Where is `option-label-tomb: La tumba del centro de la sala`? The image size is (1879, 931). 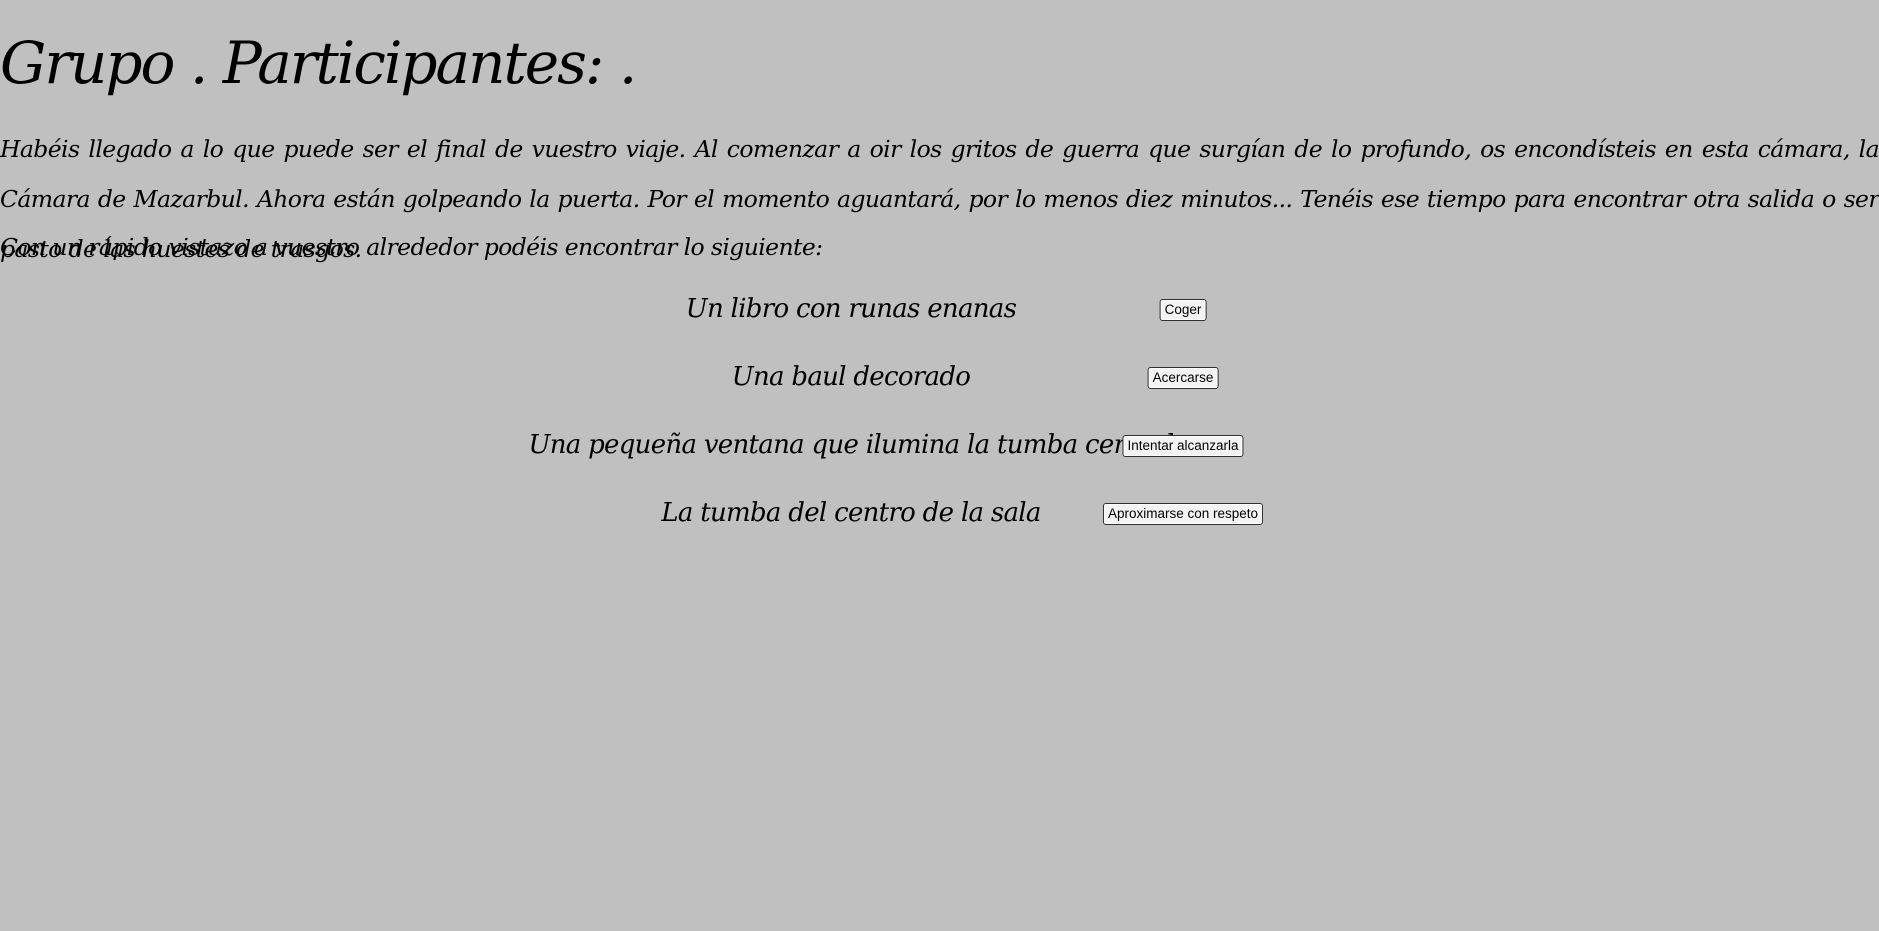 option-label-tomb: La tumba del centro de la sala is located at coordinates (851, 513).